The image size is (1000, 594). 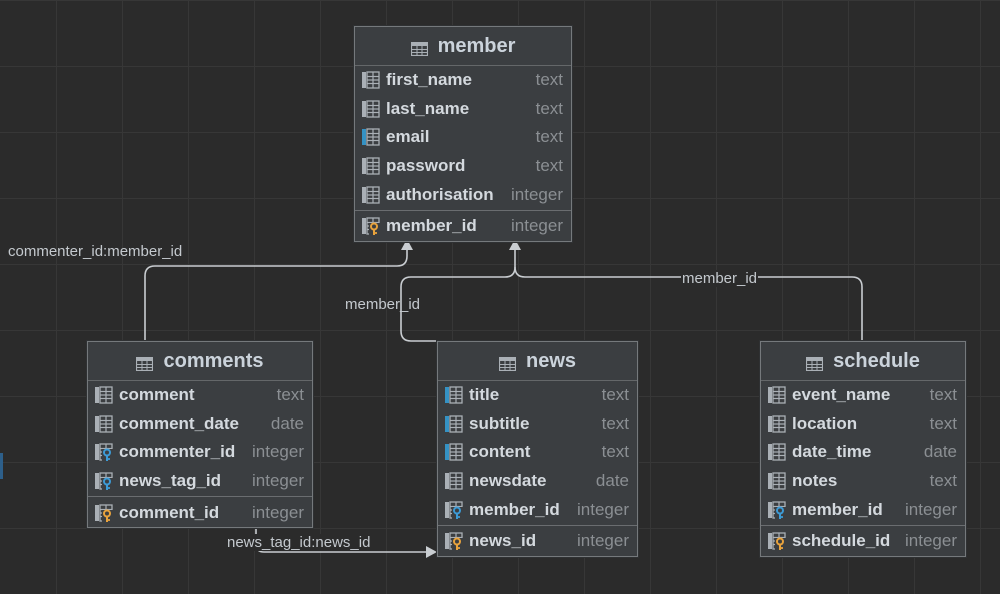 I want to click on column-name: comment_id, so click(x=169, y=512).